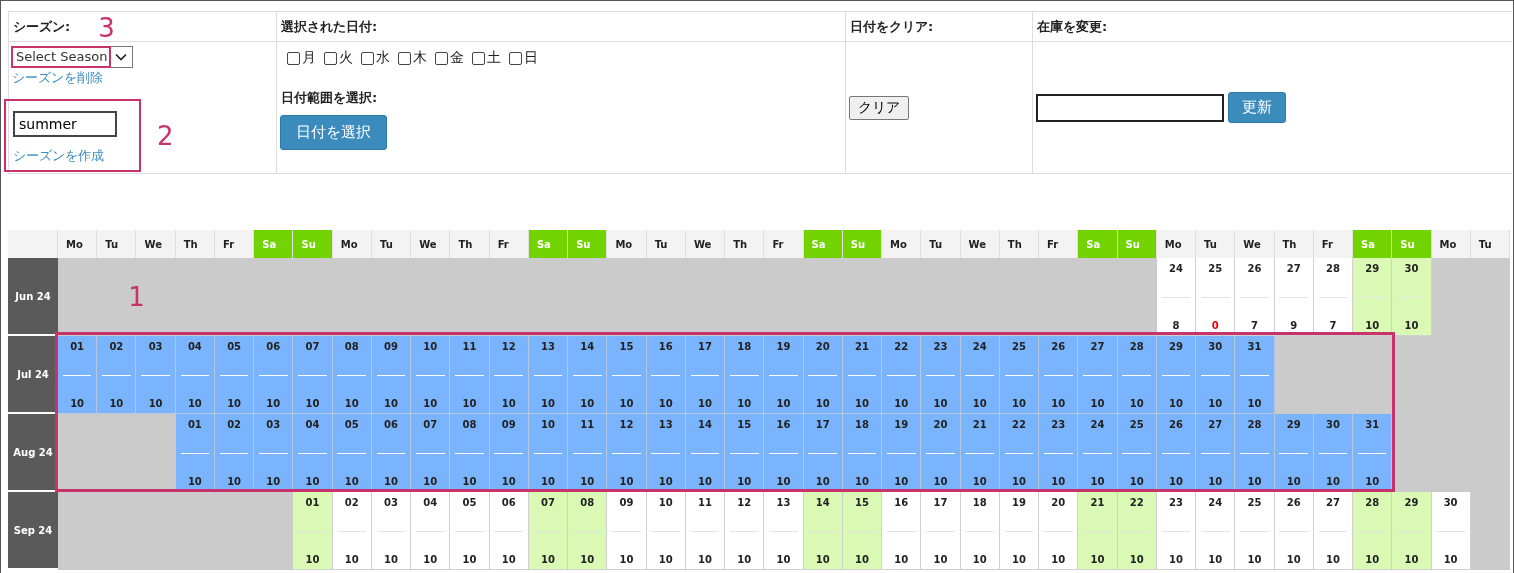  I want to click on day-cell: 25 0, so click(1216, 297).